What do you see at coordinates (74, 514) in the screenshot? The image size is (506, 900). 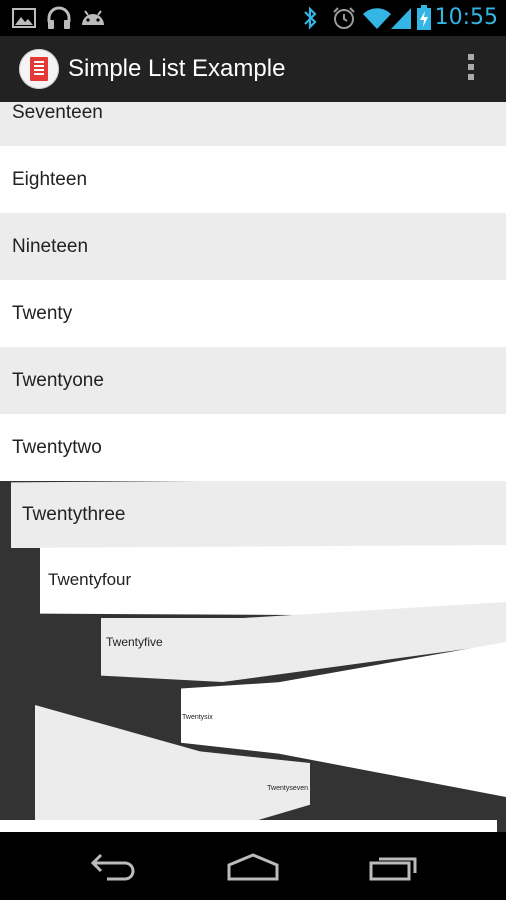 I see `list-item-label: Twentythree` at bounding box center [74, 514].